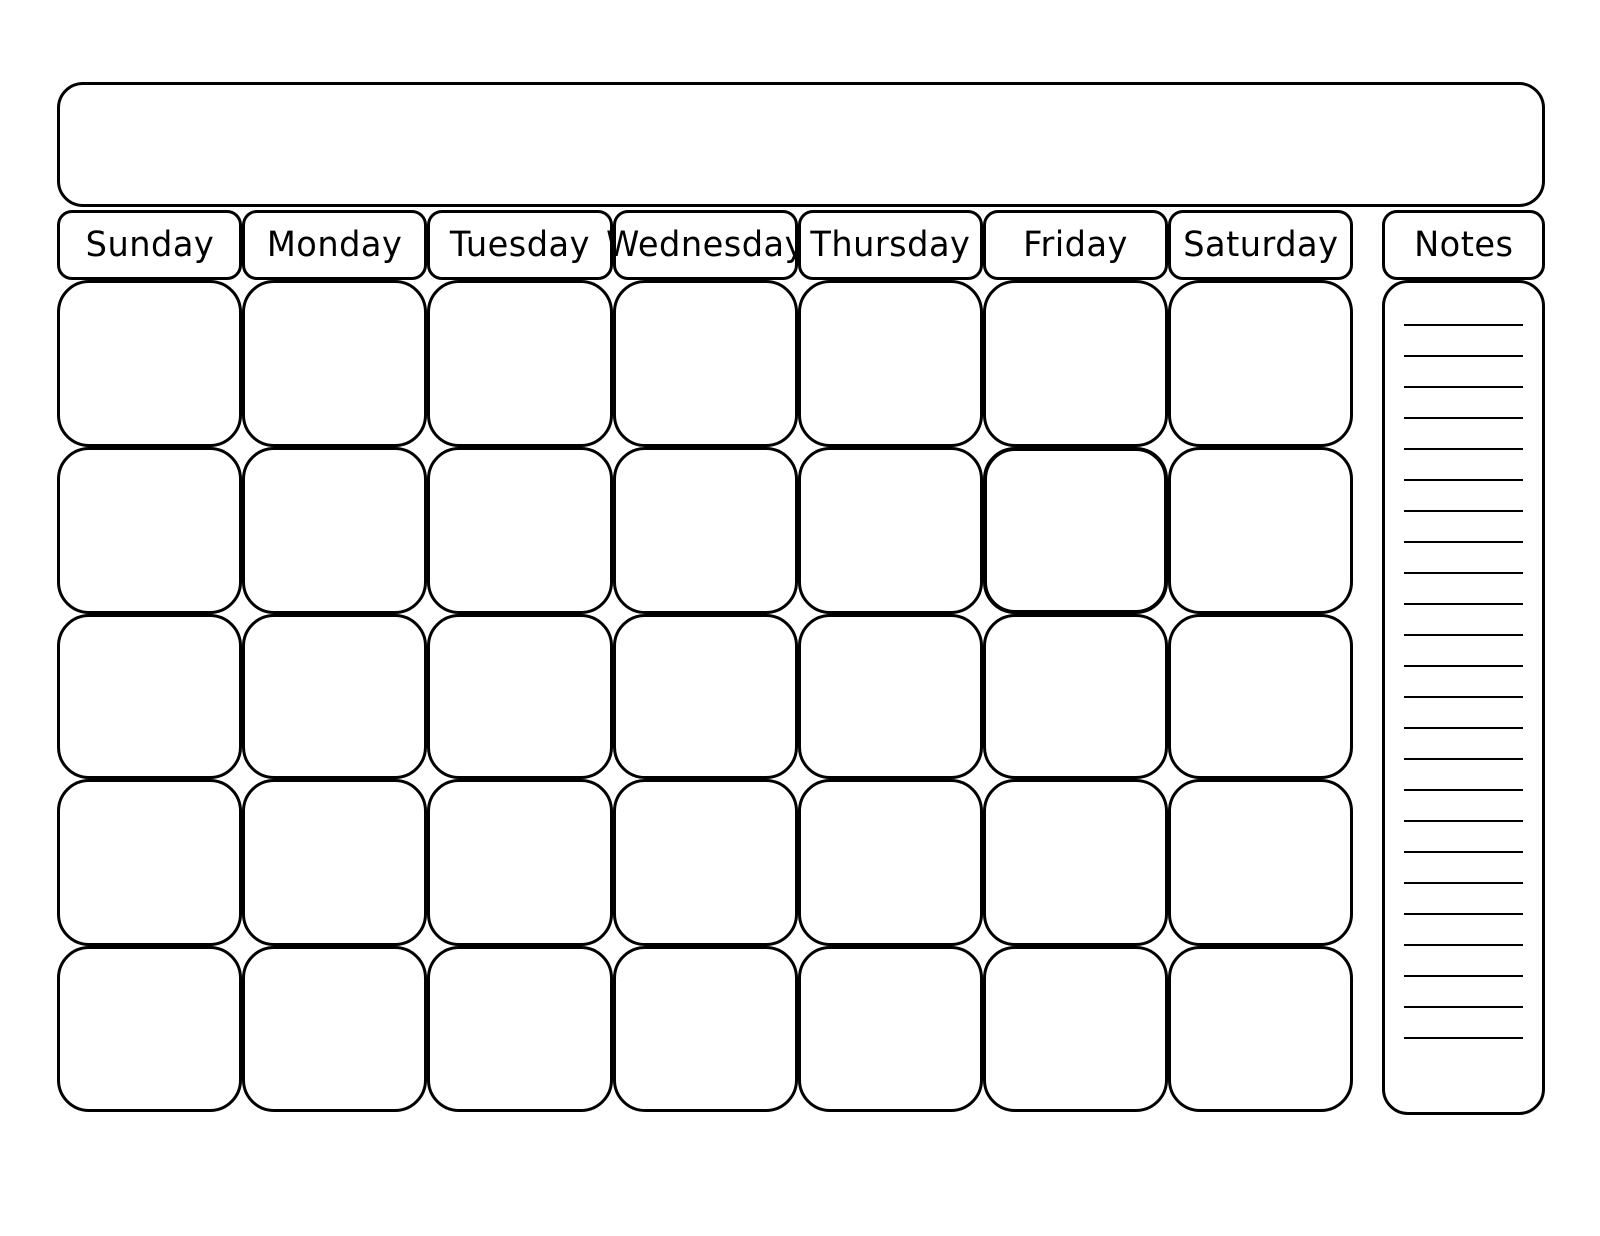 The width and height of the screenshot is (1600, 1236). I want to click on notes-header-label: Notes, so click(1463, 244).